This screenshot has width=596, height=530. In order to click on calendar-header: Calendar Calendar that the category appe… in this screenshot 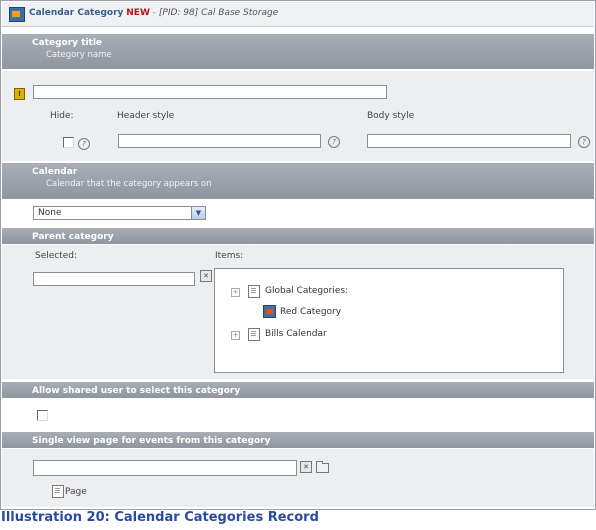, I will do `click(298, 181)`.